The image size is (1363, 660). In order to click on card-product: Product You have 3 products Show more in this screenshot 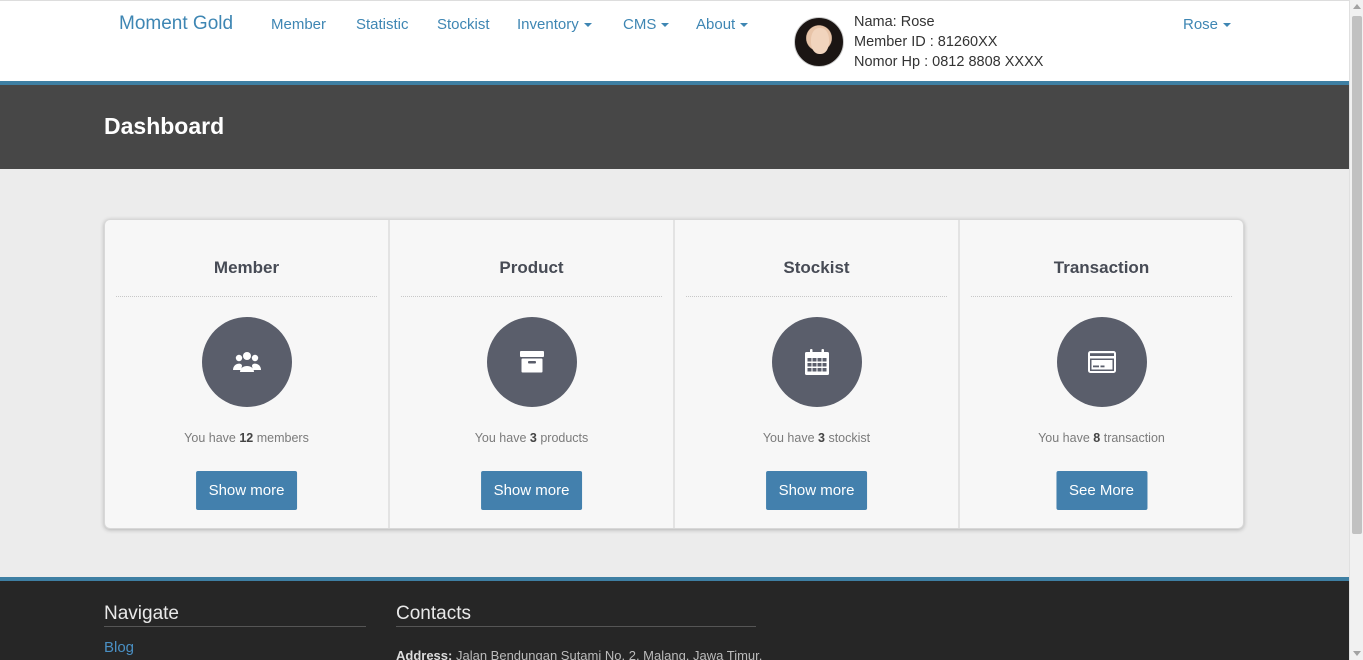, I will do `click(532, 374)`.